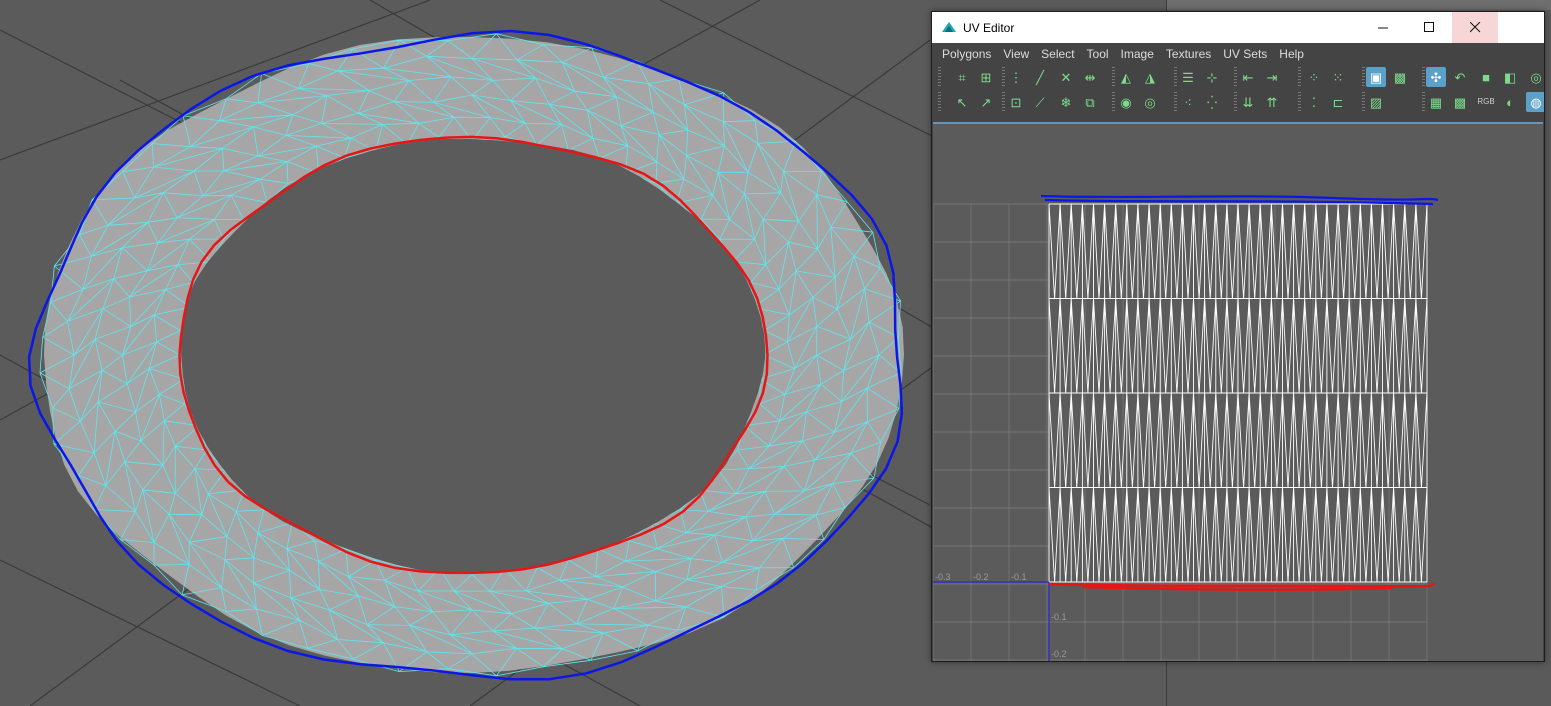 The width and height of the screenshot is (1551, 706). What do you see at coordinates (1272, 102) in the screenshot?
I see `move-up-icon: ⇈` at bounding box center [1272, 102].